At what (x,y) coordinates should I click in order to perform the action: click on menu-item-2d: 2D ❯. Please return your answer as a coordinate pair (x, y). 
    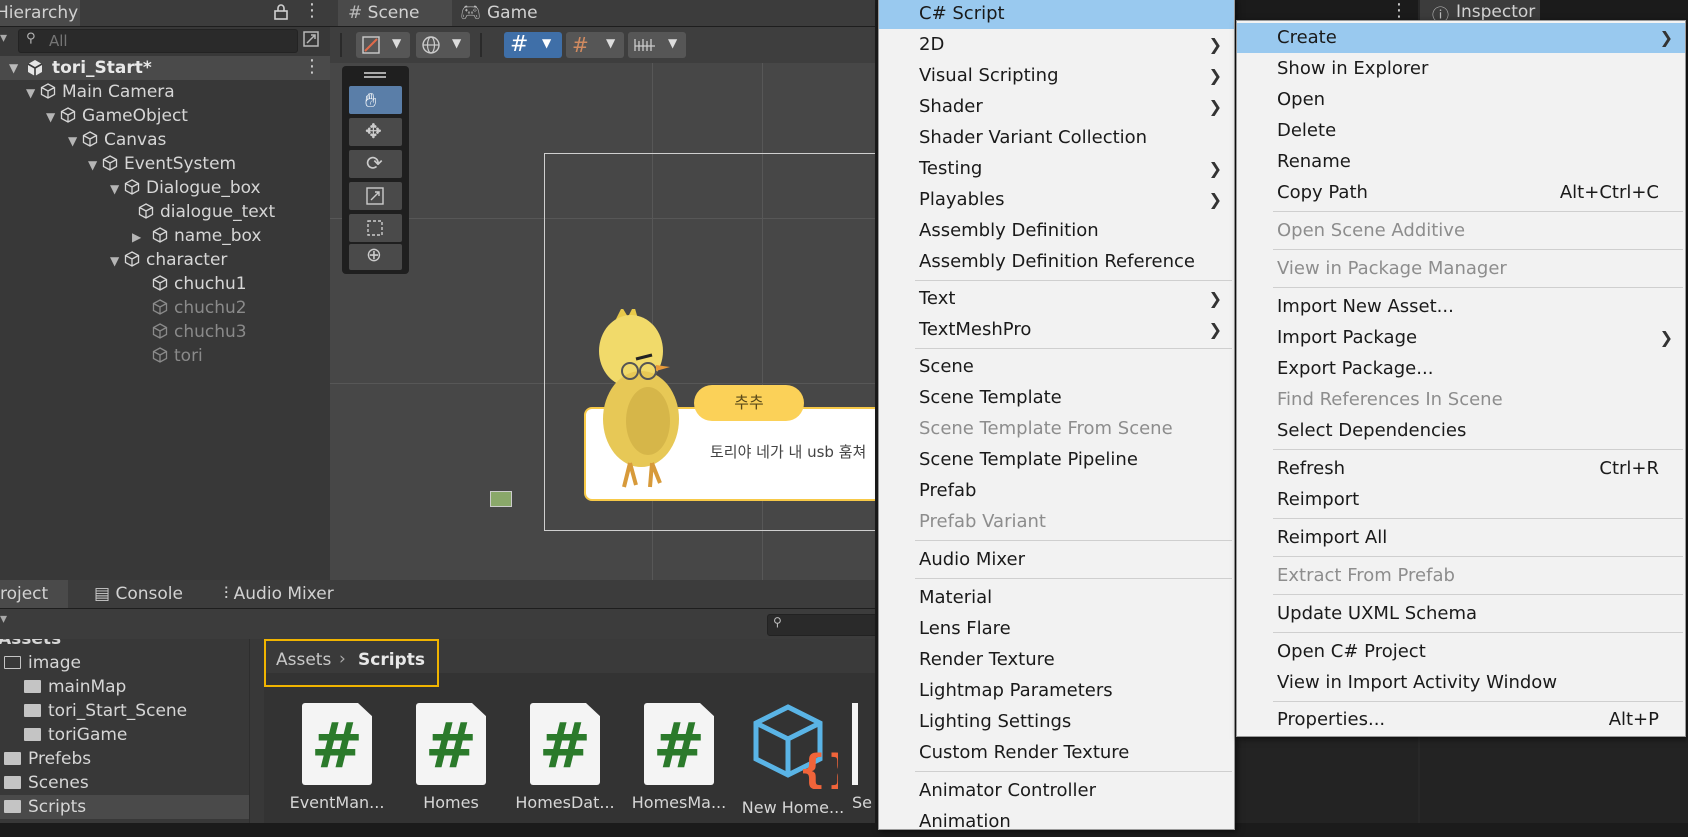
    Looking at the image, I should click on (1056, 45).